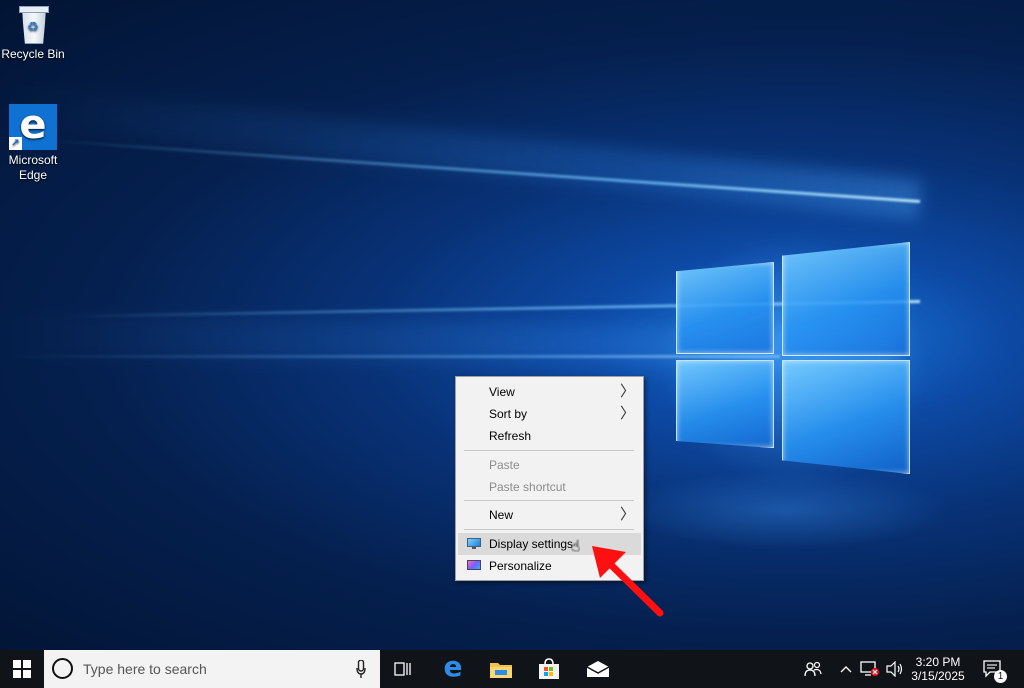  What do you see at coordinates (531, 544) in the screenshot?
I see `menu-item-label: Display settings` at bounding box center [531, 544].